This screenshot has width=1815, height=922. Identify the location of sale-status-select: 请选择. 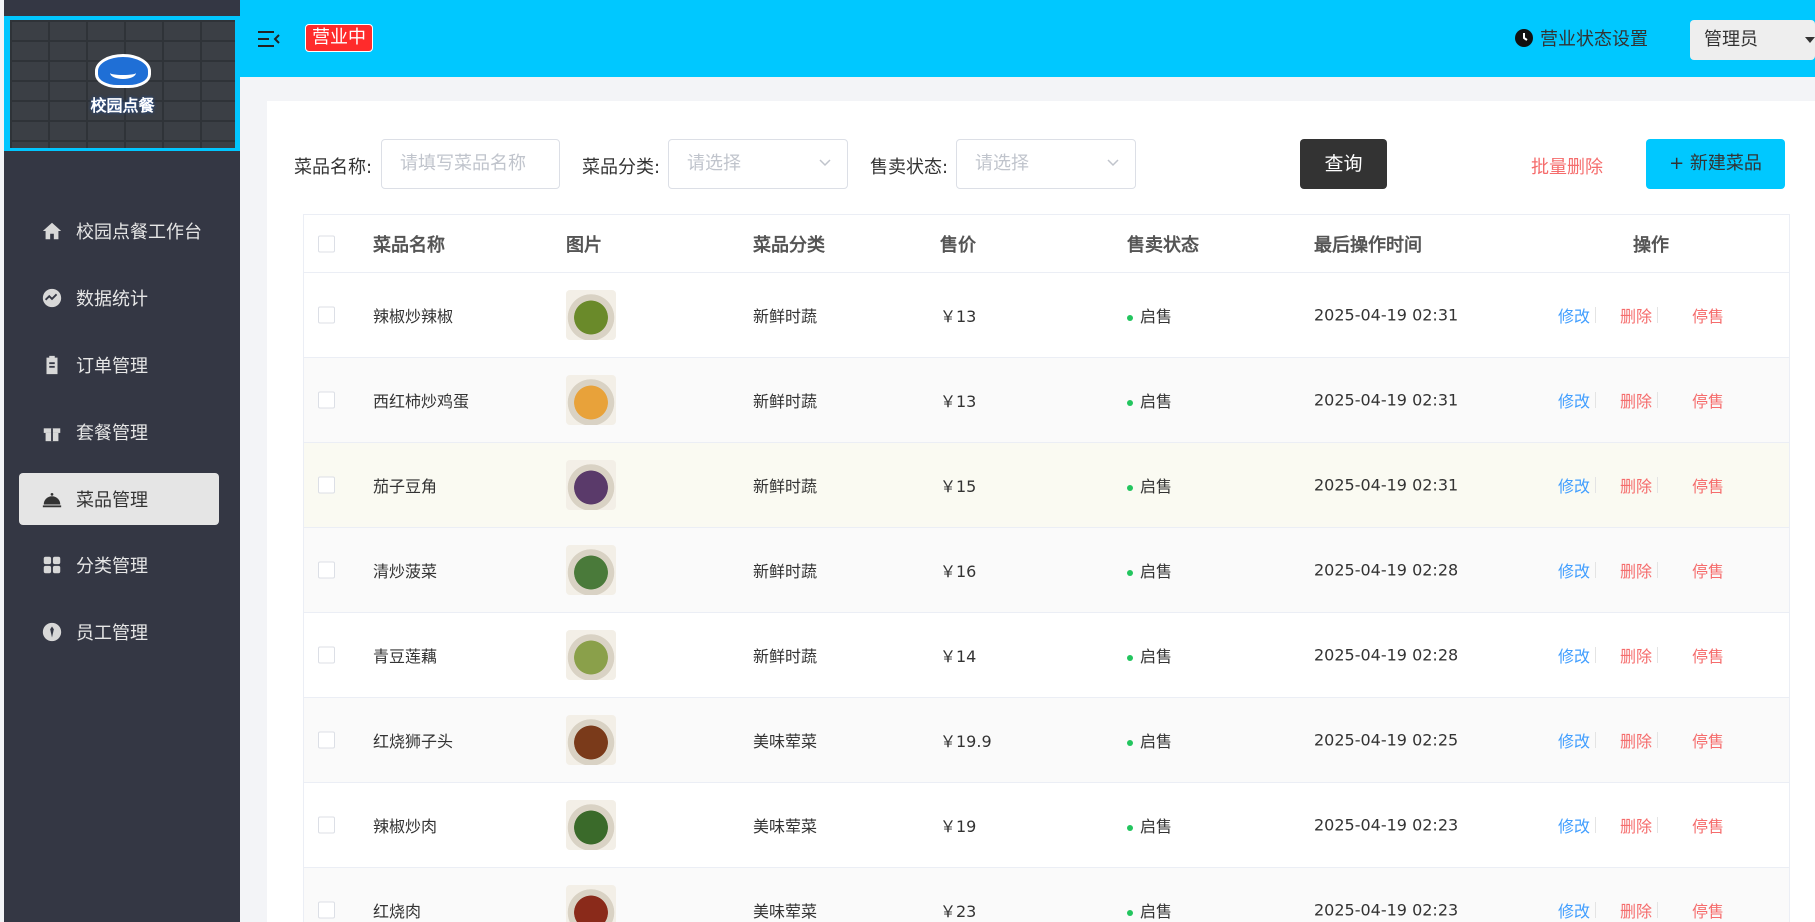
(1046, 164).